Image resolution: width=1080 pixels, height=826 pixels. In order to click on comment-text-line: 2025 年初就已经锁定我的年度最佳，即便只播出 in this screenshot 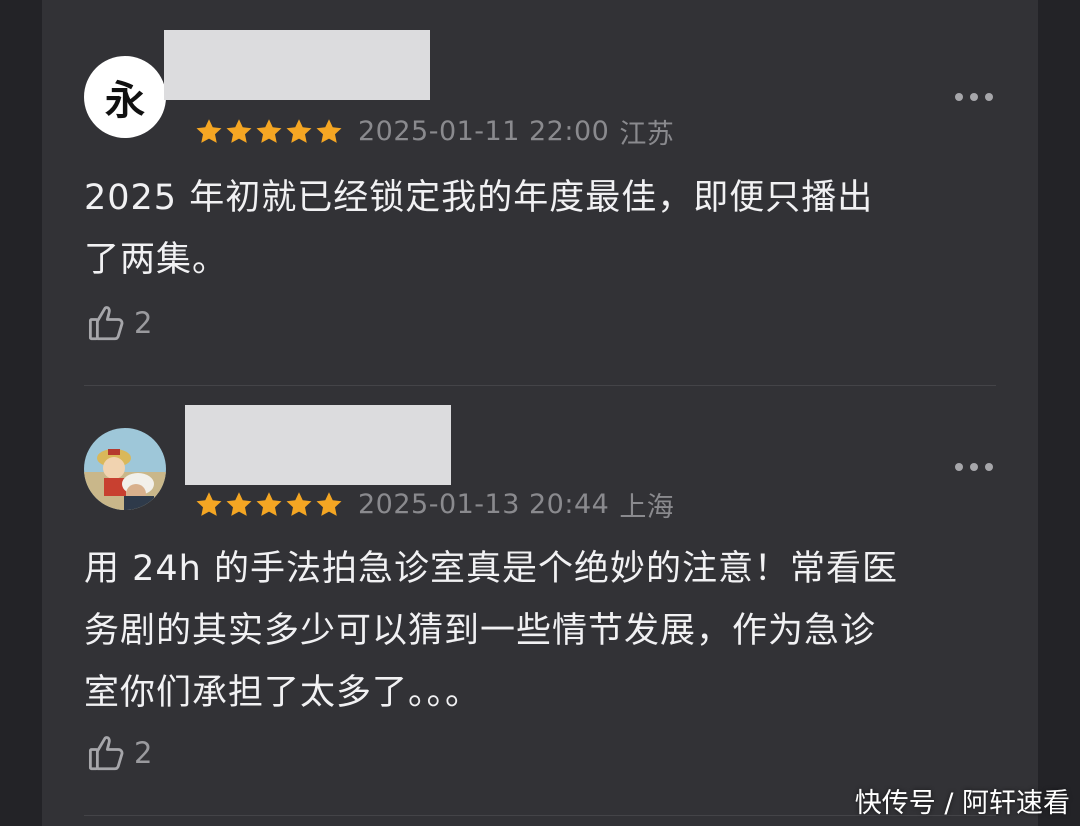, I will do `click(479, 198)`.